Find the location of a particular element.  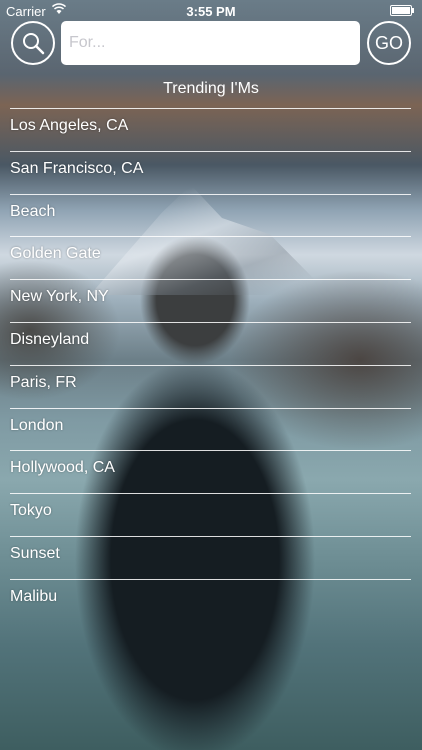

go-button: GO is located at coordinates (389, 43).